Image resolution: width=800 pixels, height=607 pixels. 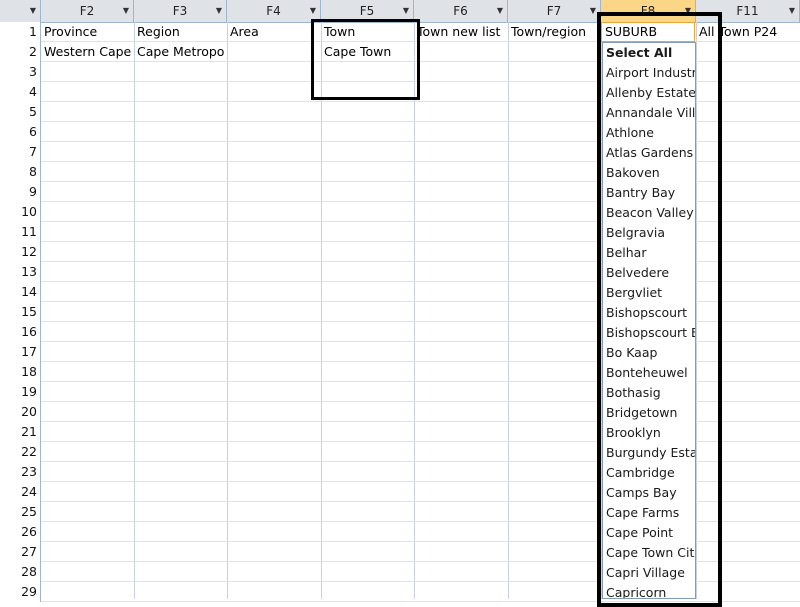 I want to click on row-number: 9, so click(x=20, y=192).